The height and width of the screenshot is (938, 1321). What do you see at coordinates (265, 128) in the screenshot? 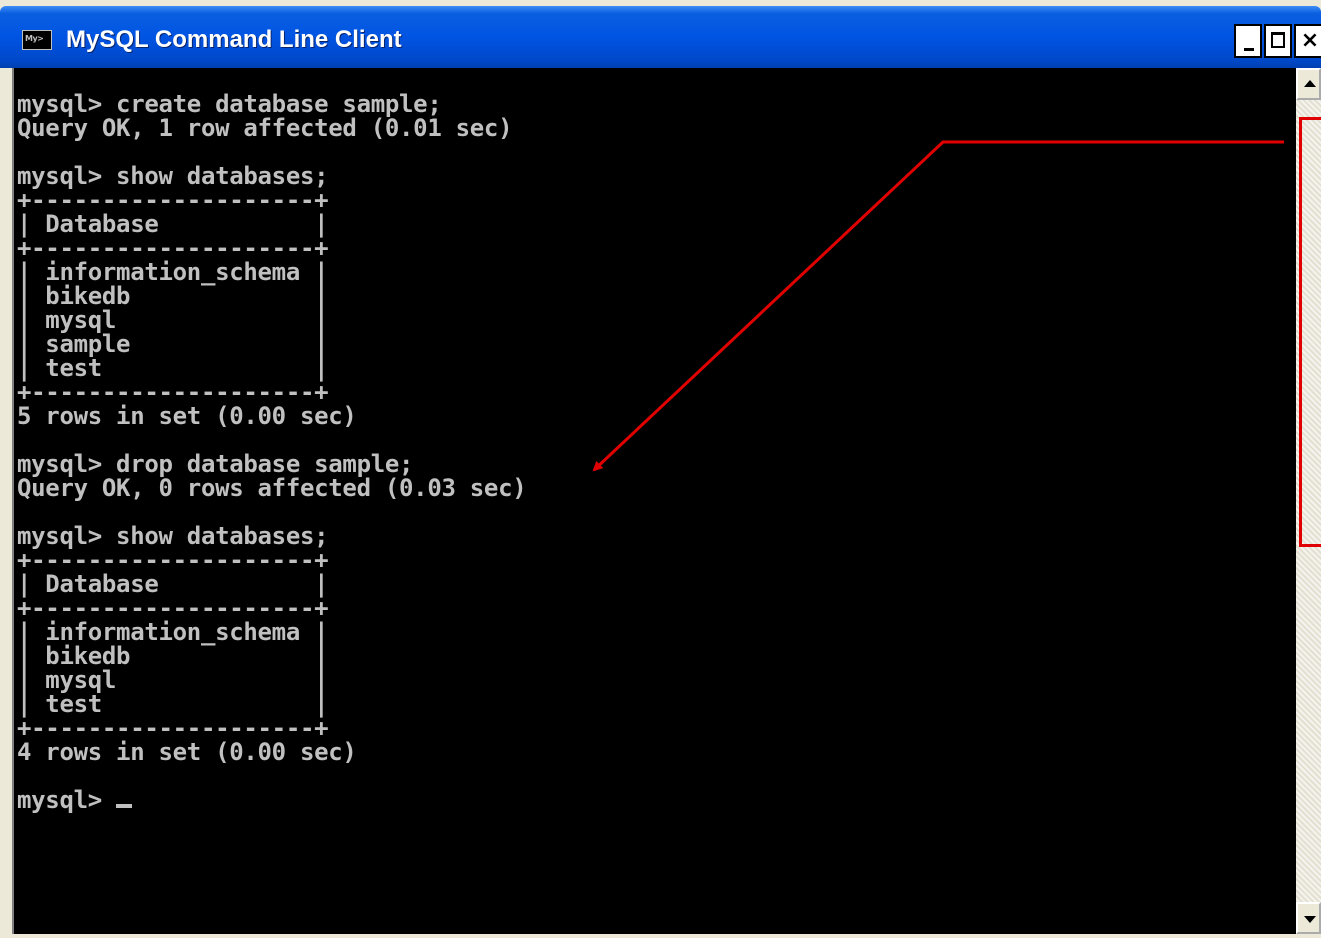
I see `console-line: Query OK, 1 row affected (0.01 sec)` at bounding box center [265, 128].